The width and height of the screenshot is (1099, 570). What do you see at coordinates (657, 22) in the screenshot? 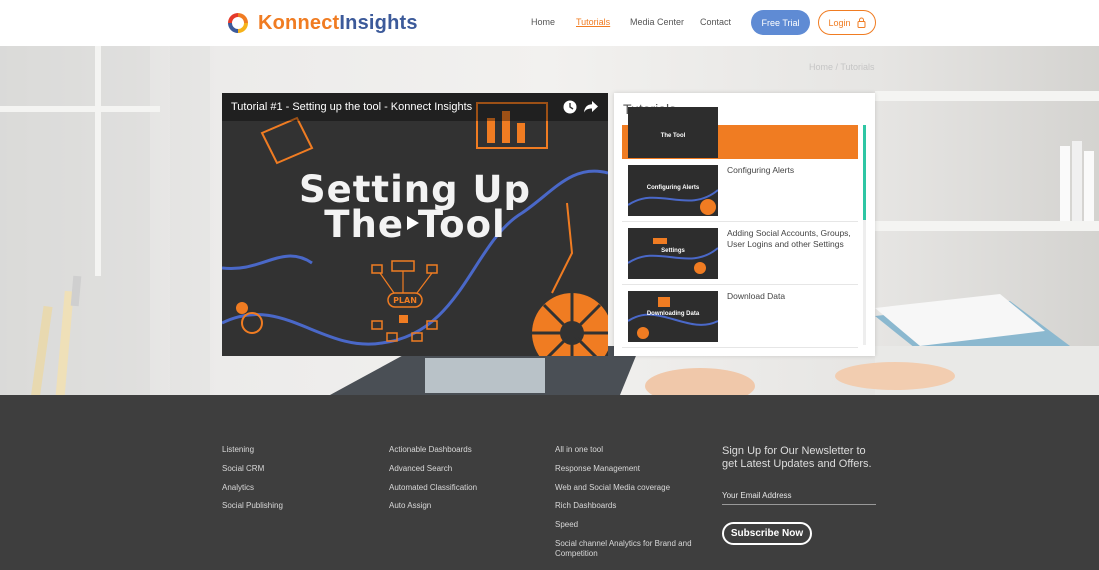
I see `nav-media-center: Media Center` at bounding box center [657, 22].